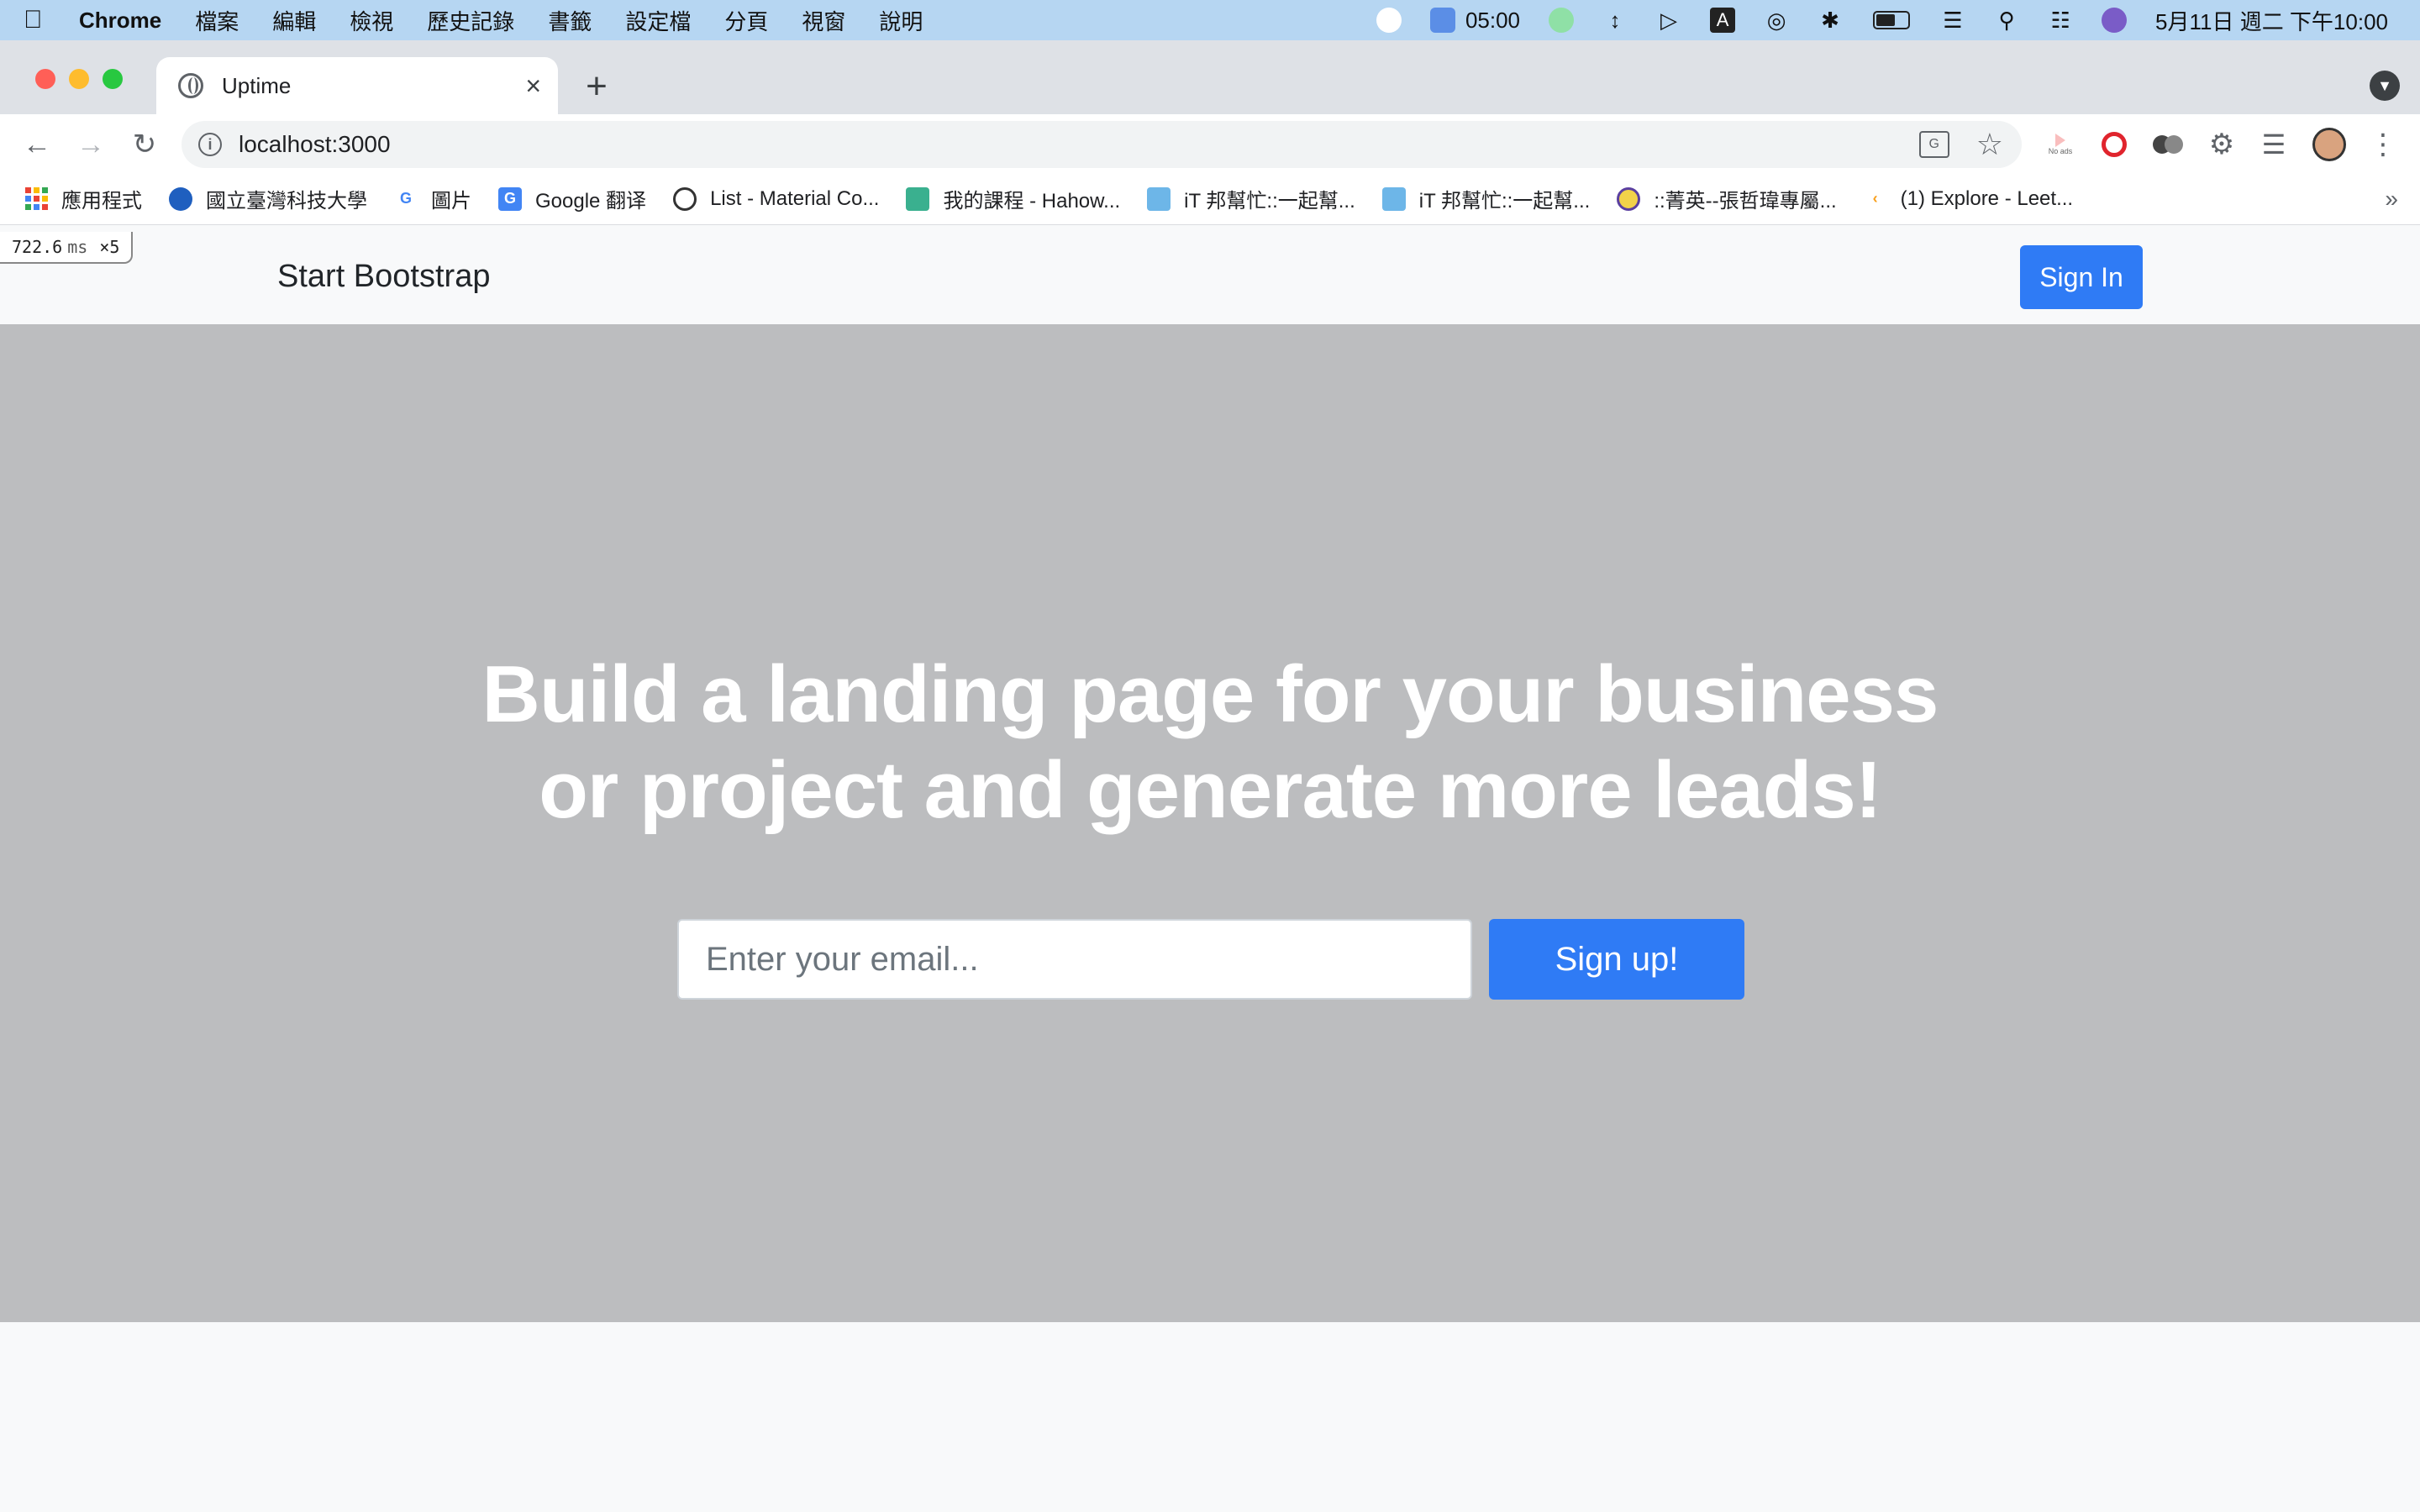 This screenshot has width=2420, height=1512. Describe the element at coordinates (1442, 20) in the screenshot. I see `timer-icon` at that location.